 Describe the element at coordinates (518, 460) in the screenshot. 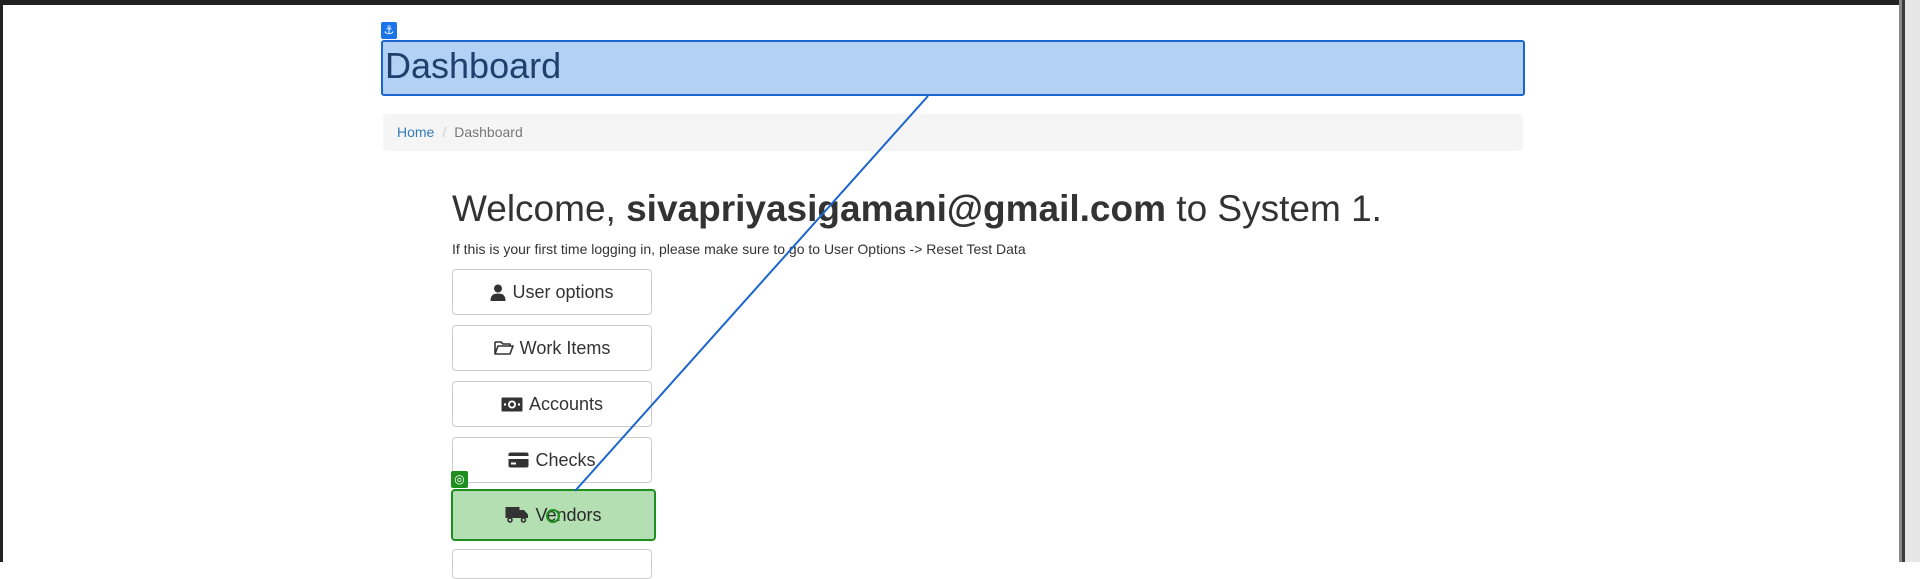

I see `credit-card-icon` at that location.